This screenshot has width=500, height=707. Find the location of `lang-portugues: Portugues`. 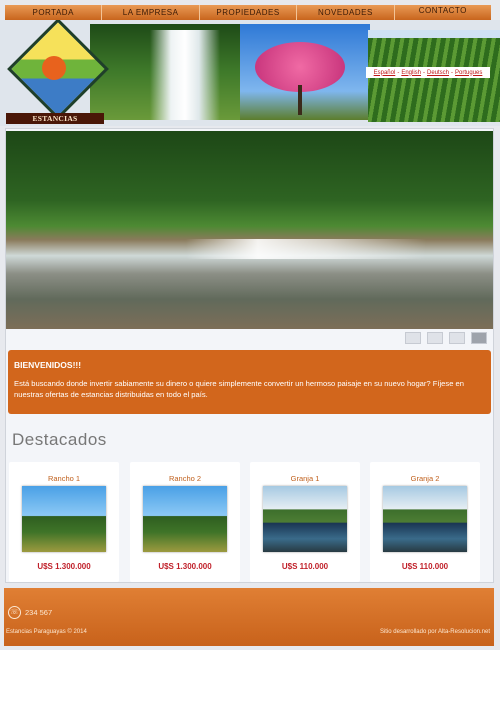

lang-portugues: Portugues is located at coordinates (468, 73).